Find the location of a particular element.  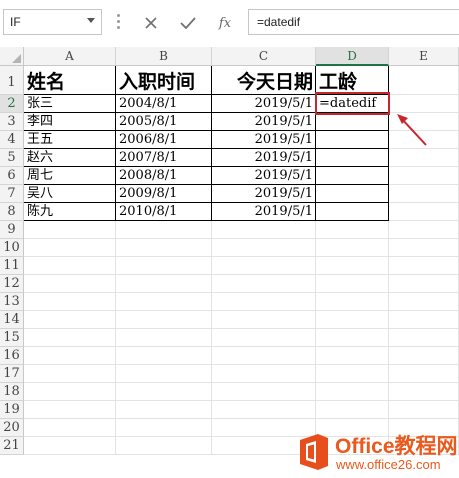

cell-d9 is located at coordinates (352, 230).